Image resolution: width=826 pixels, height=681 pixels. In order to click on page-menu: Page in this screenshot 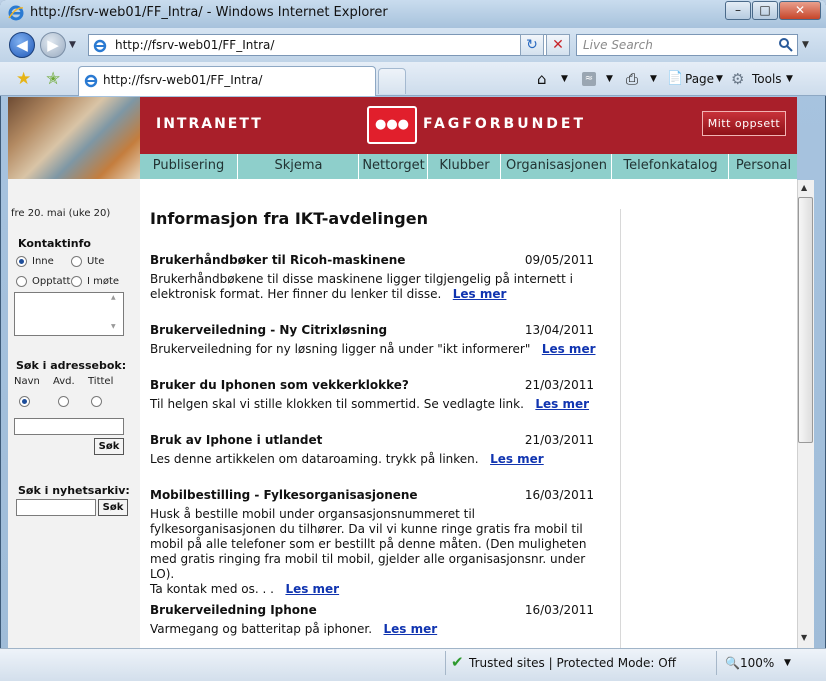, I will do `click(699, 79)`.